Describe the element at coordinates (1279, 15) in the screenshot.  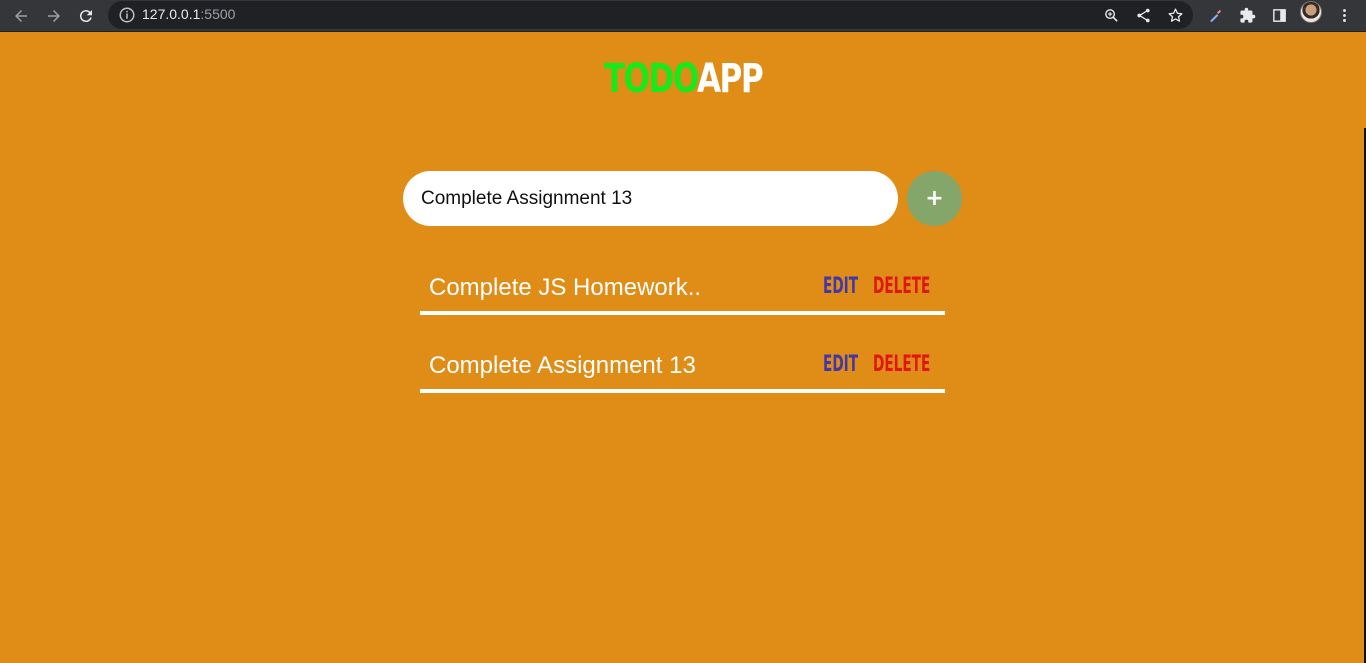
I see `side-panel-icon` at that location.